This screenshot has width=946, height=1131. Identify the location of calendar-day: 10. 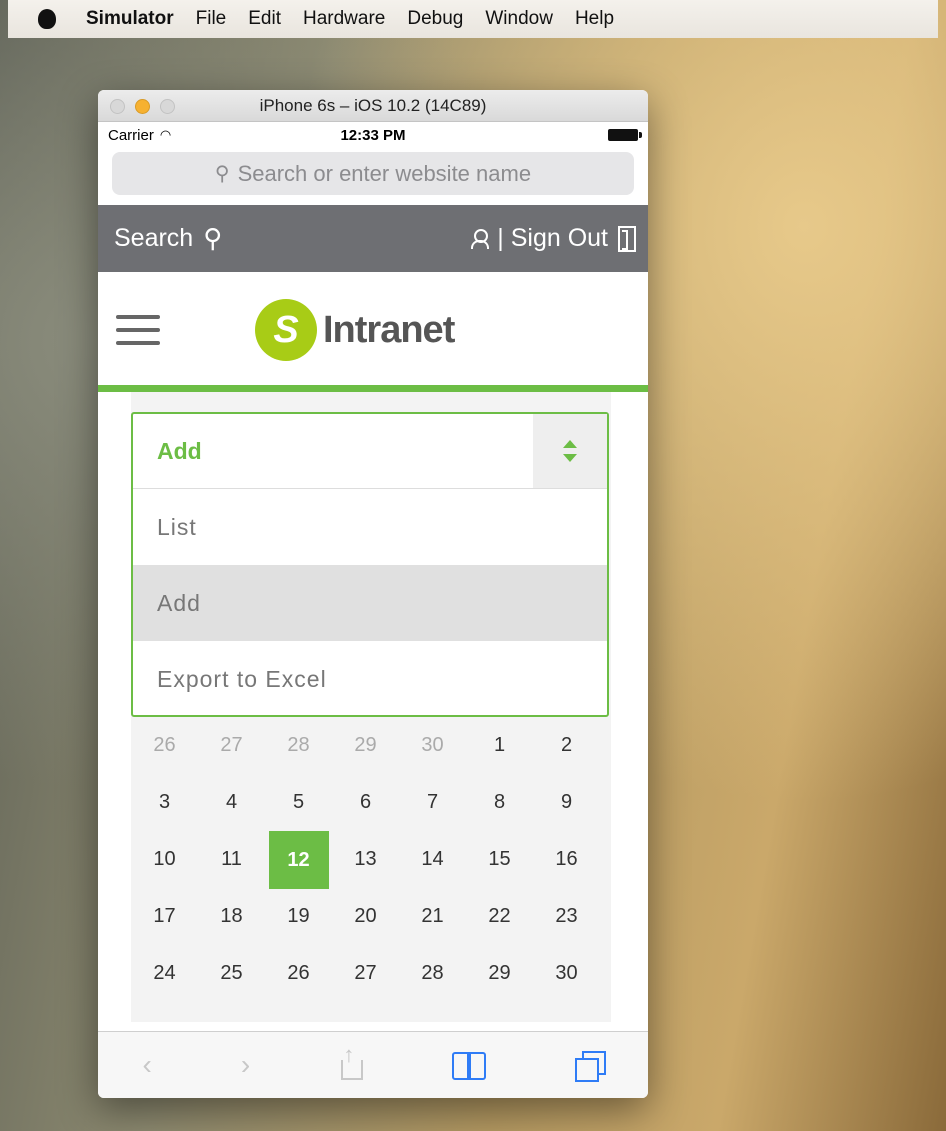
(164, 859).